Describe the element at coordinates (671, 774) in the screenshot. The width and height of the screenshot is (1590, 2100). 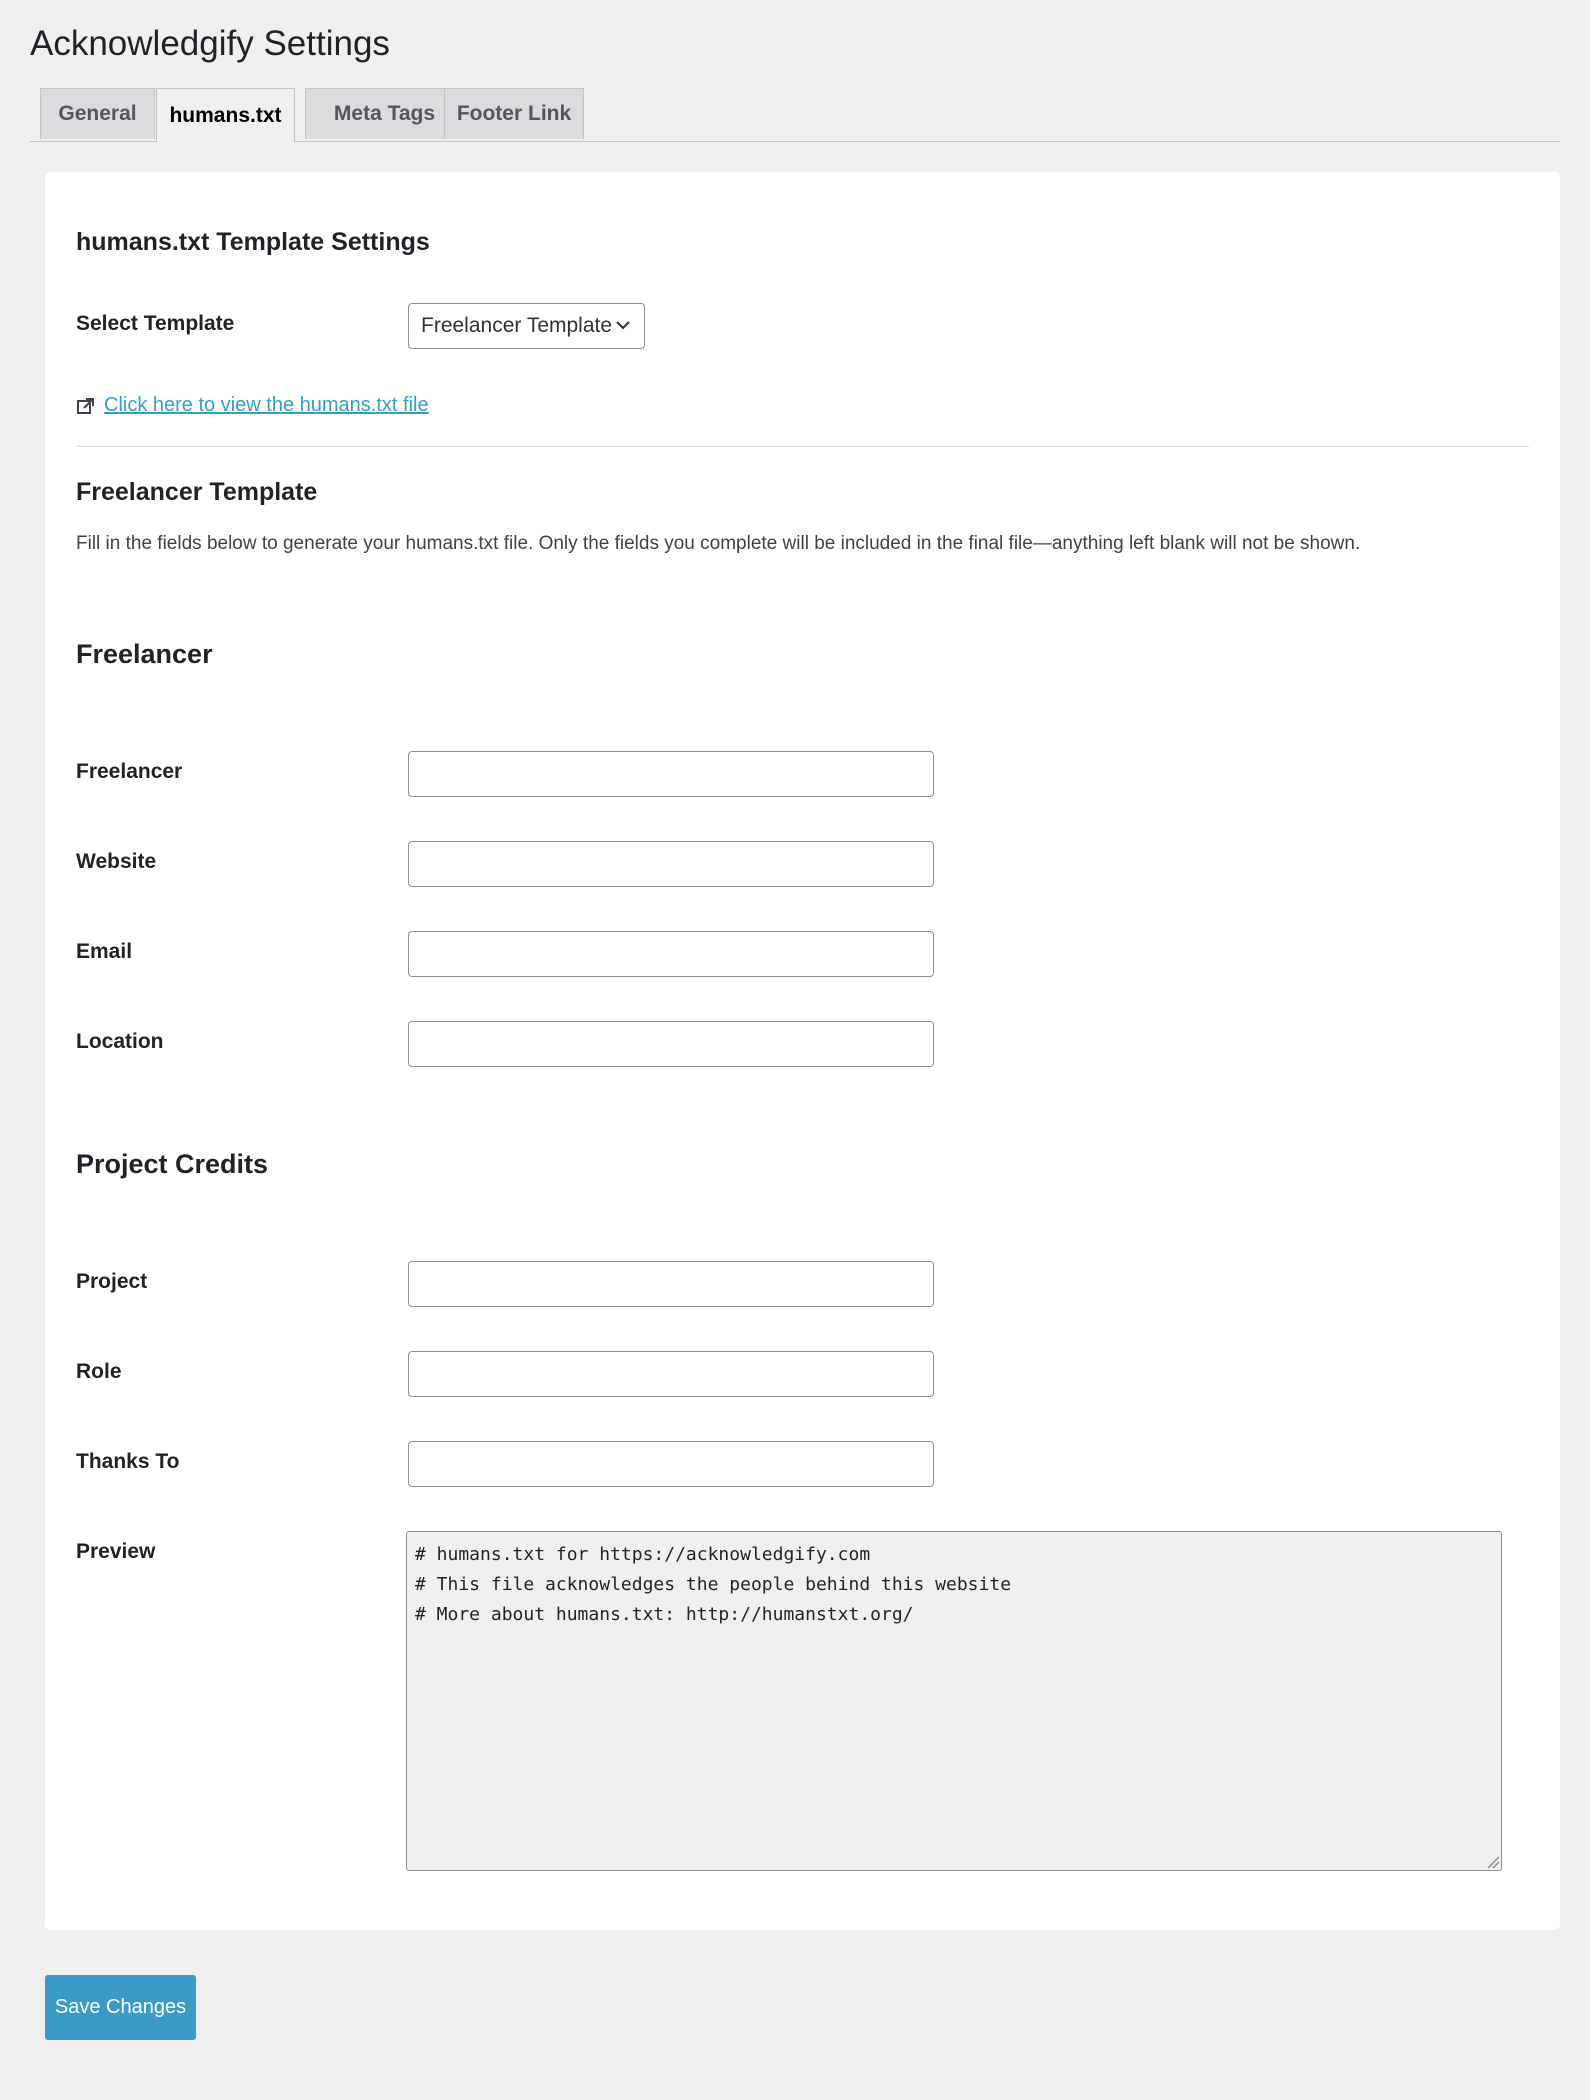
I see `freelancer-input` at that location.